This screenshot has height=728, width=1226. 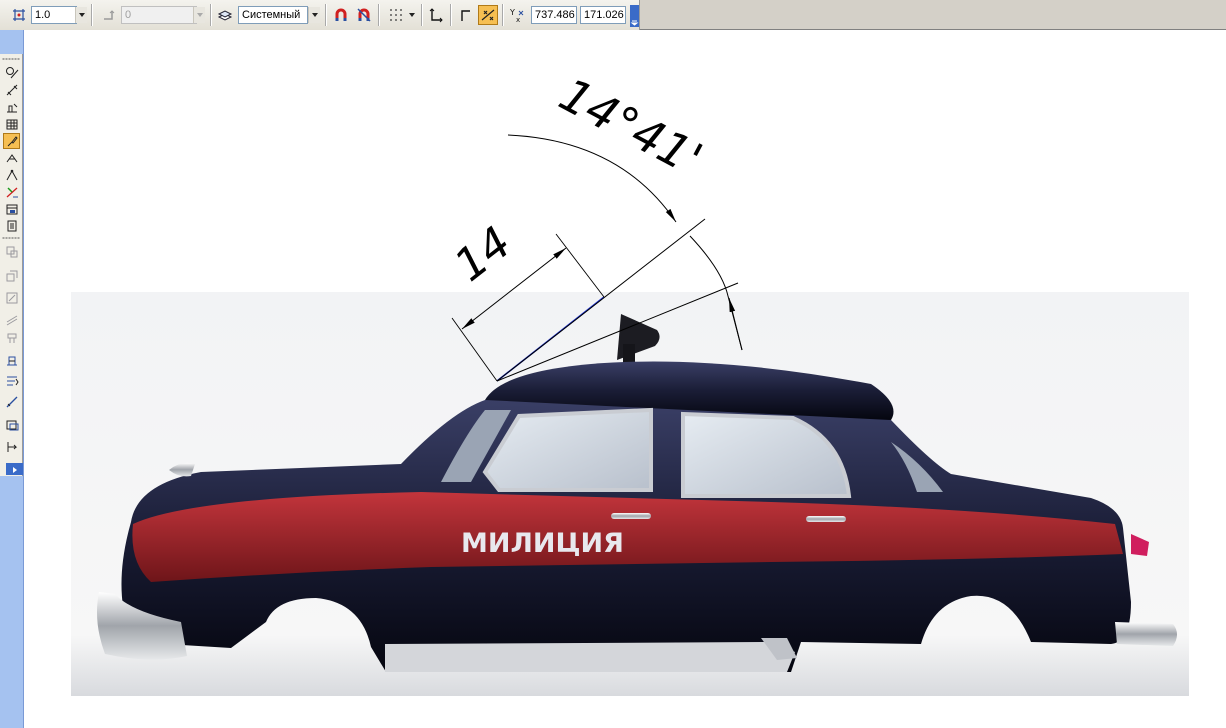 What do you see at coordinates (11, 192) in the screenshot?
I see `selection-icon` at bounding box center [11, 192].